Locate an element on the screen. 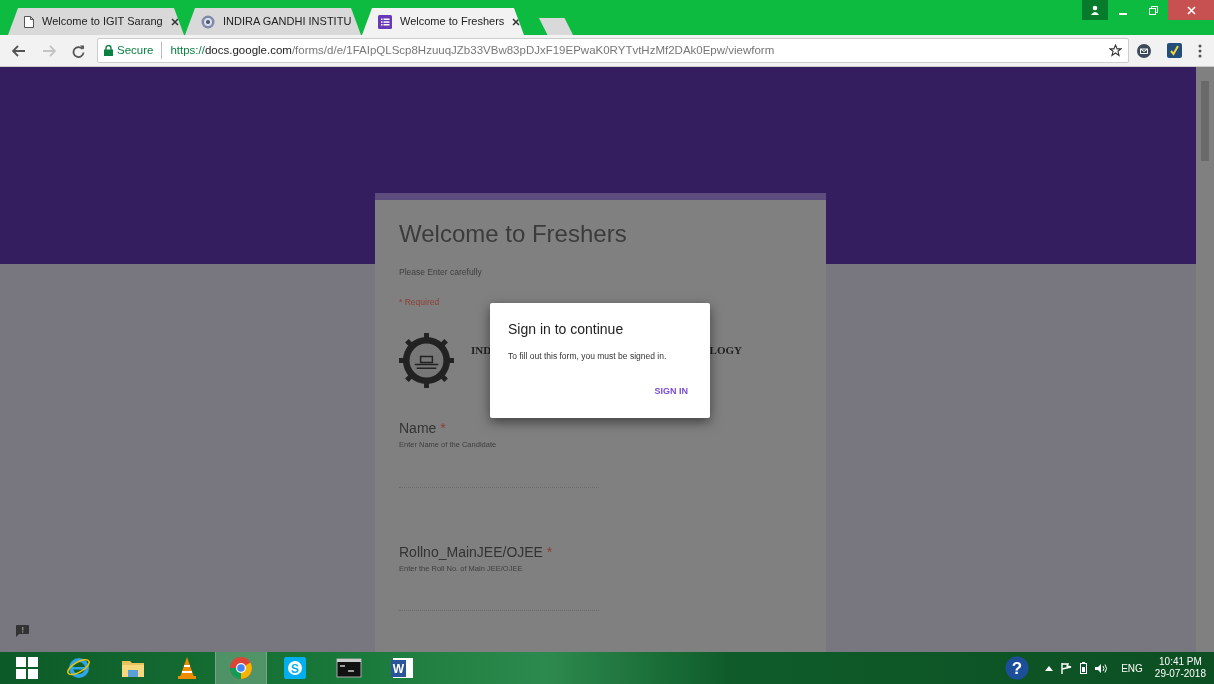 This screenshot has height=684, width=1214. close-icon is located at coordinates (1191, 11).